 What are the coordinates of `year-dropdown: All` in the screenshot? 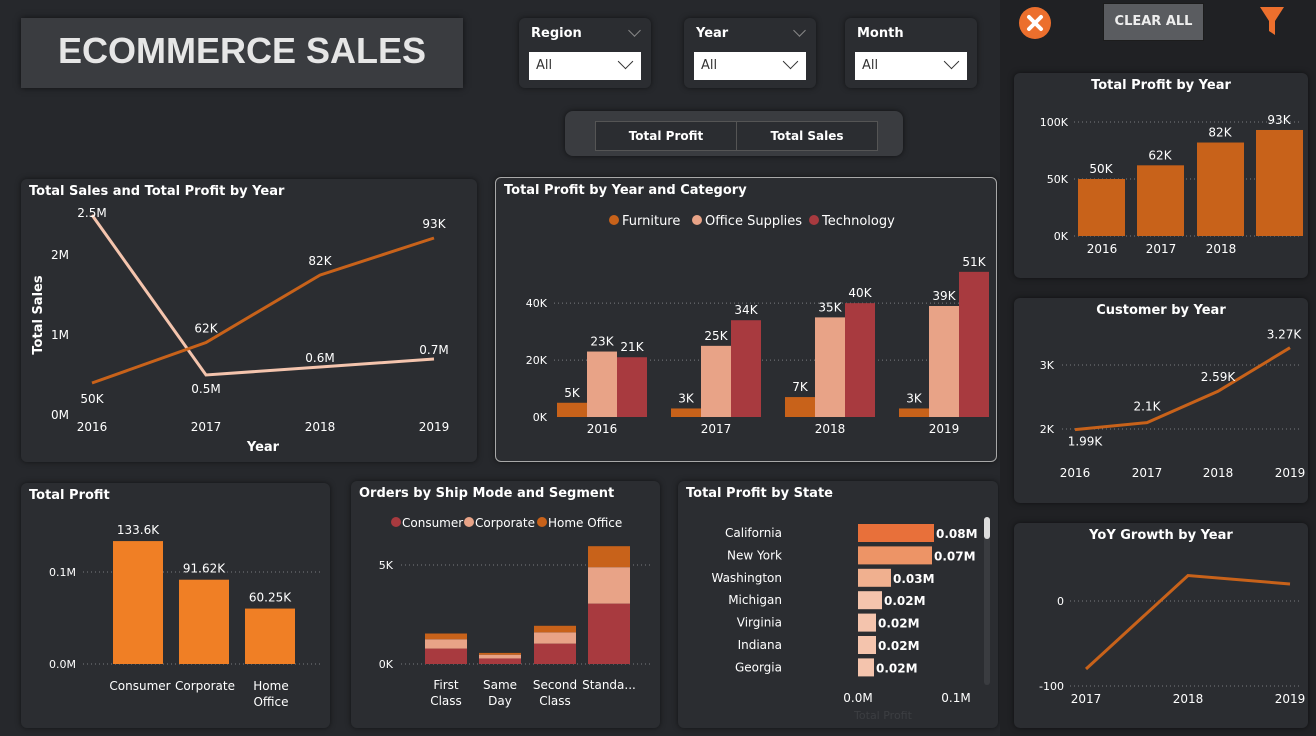 It's located at (750, 66).